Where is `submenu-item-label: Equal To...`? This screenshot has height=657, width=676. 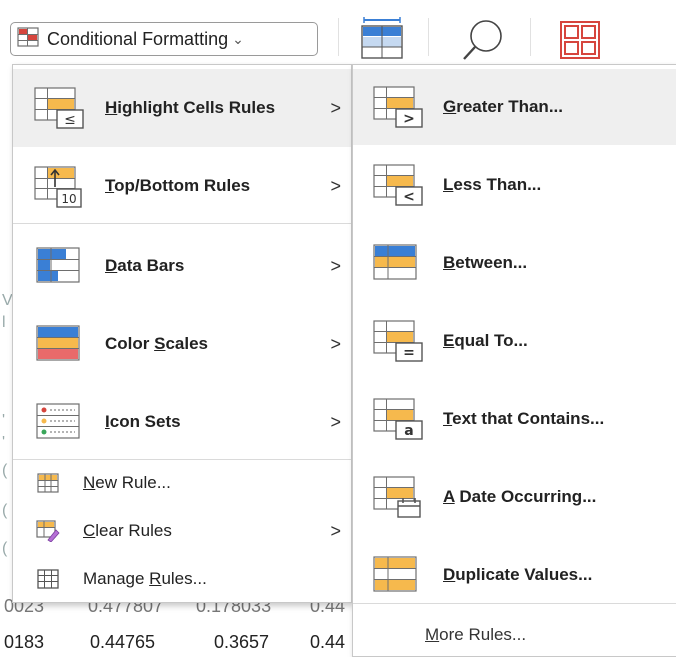
submenu-item-label: Equal To... is located at coordinates (485, 340).